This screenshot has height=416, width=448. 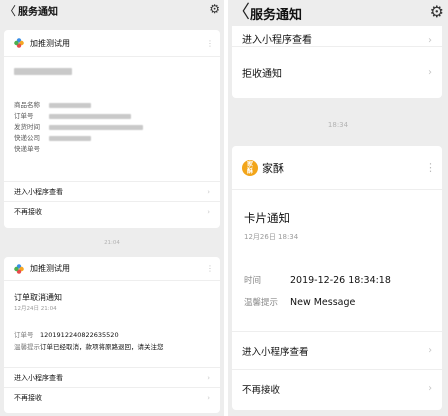 I want to click on notification-title: 订单取消通知, so click(x=38, y=297).